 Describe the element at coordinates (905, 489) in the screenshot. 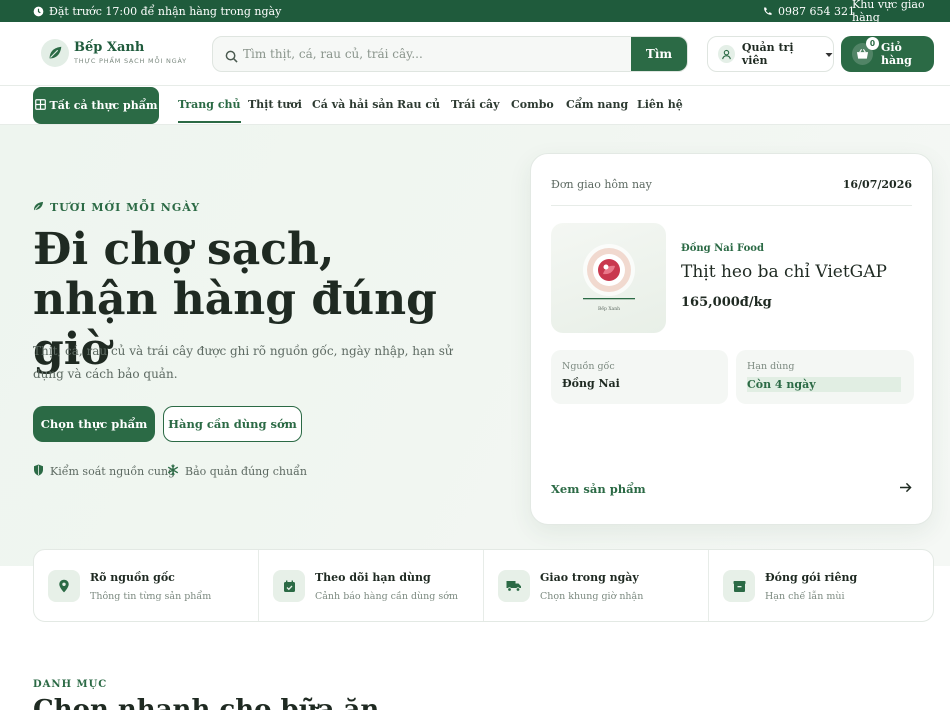

I see `arrow-right-icon` at that location.